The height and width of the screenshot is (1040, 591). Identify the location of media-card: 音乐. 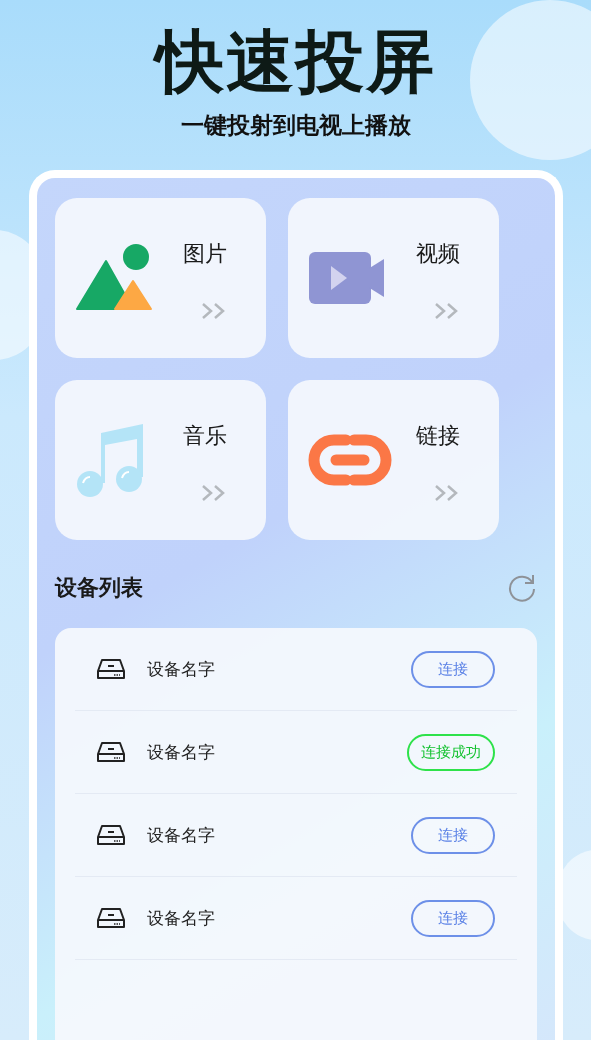
(160, 460).